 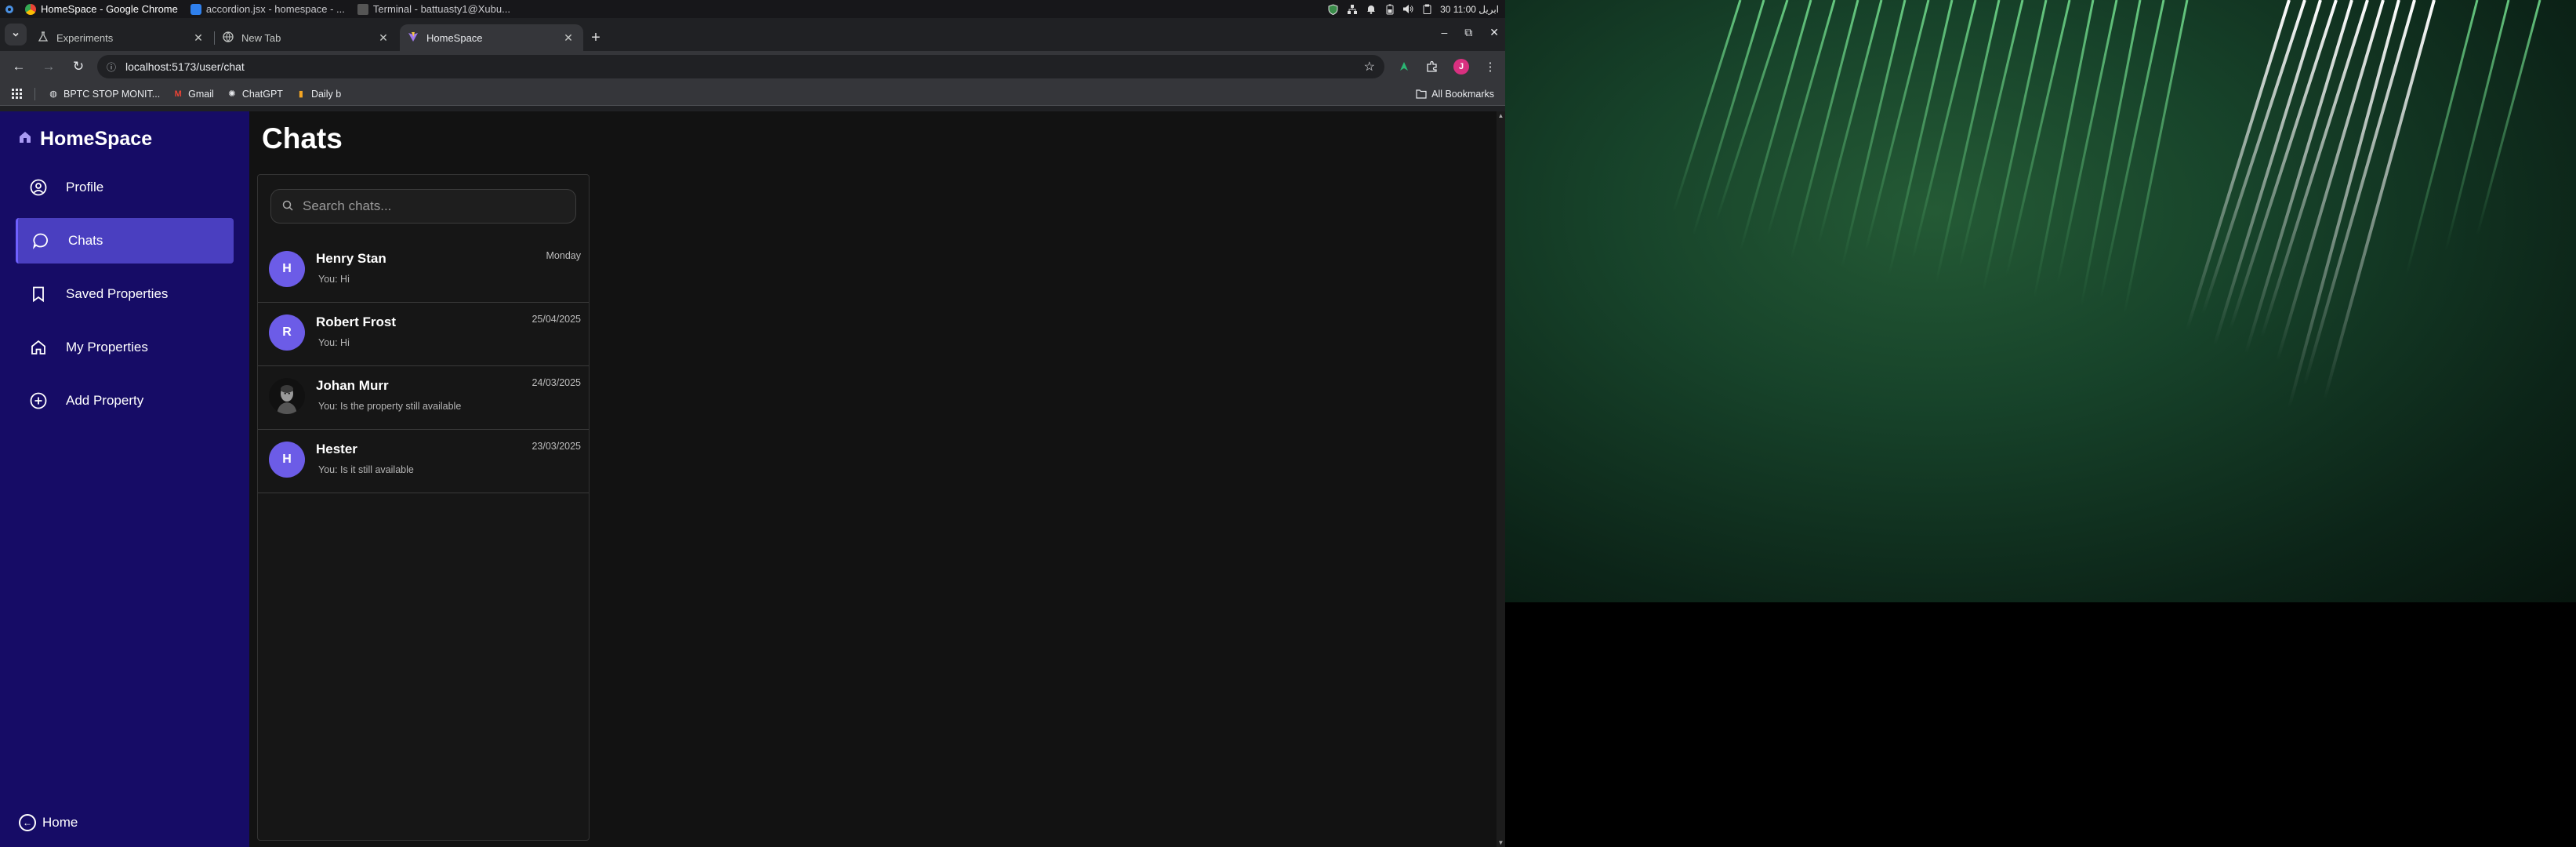 I want to click on bookmark-item: ✺ ChatGPT, so click(x=255, y=94).